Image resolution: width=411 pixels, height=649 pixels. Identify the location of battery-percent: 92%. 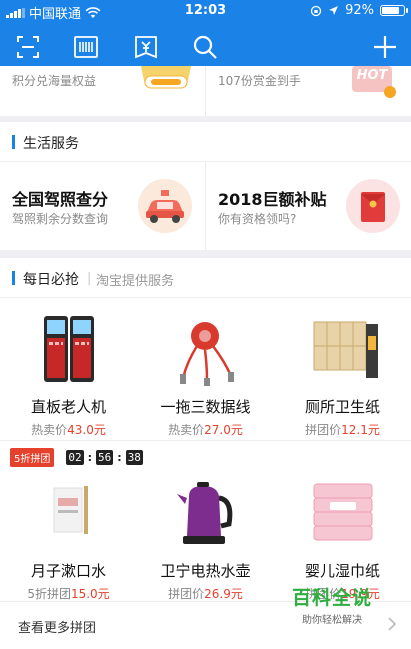
(359, 10).